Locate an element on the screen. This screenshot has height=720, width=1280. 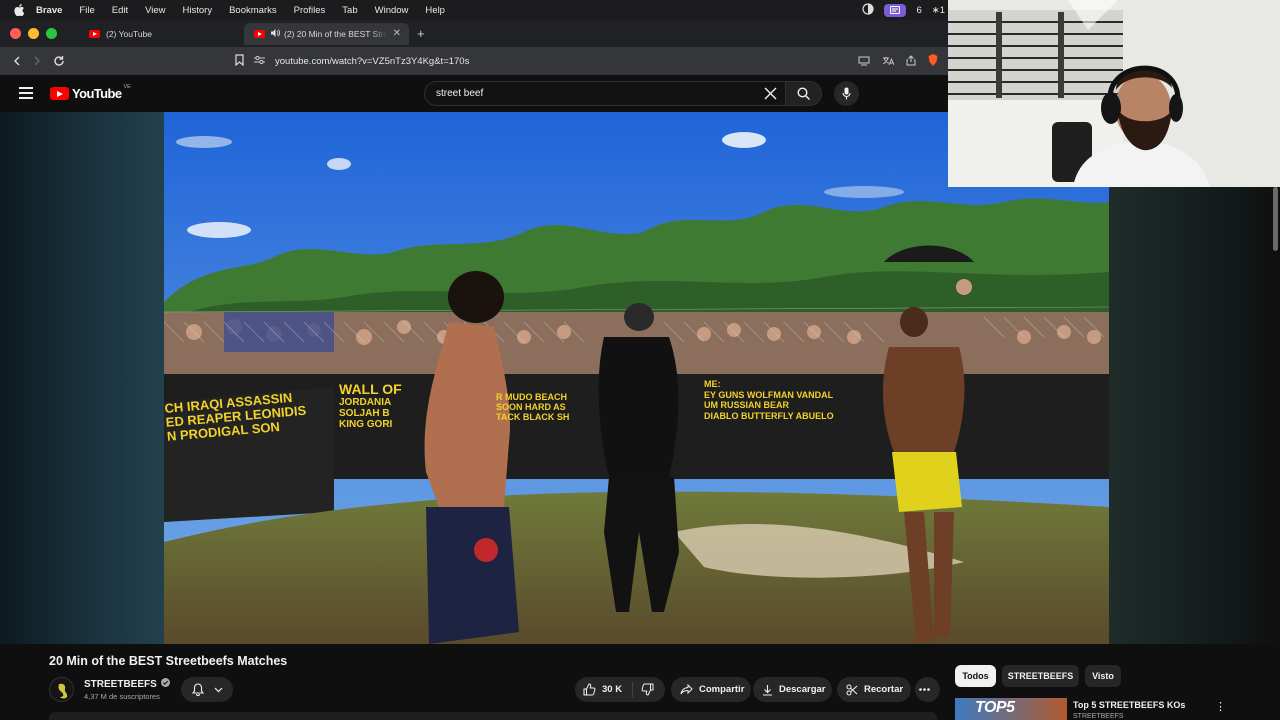
menu-app-name: Brave is located at coordinates (49, 10).